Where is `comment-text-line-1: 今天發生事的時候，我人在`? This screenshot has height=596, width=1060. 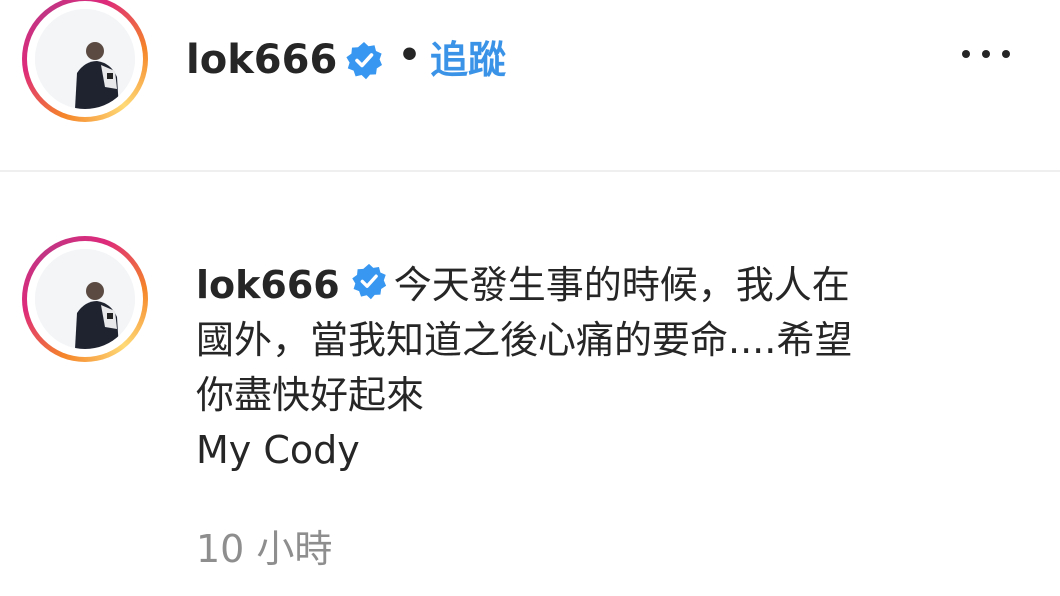
comment-text-line-1: 今天發生事的時候，我人在 is located at coordinates (621, 285).